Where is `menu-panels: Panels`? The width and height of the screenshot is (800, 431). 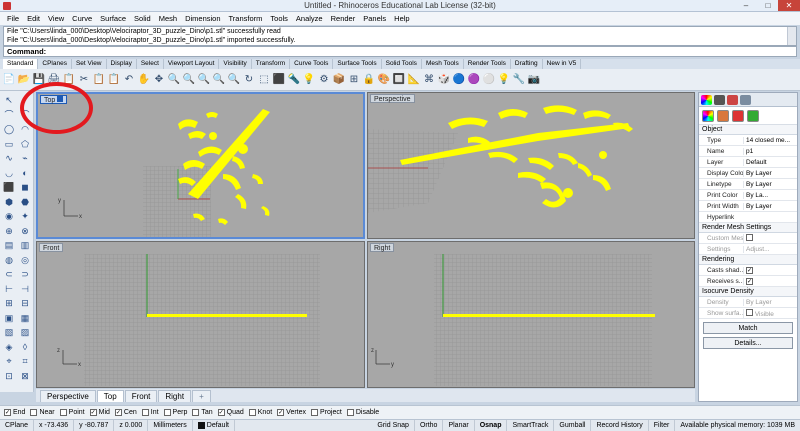
menu-panels: Panels is located at coordinates (374, 18).